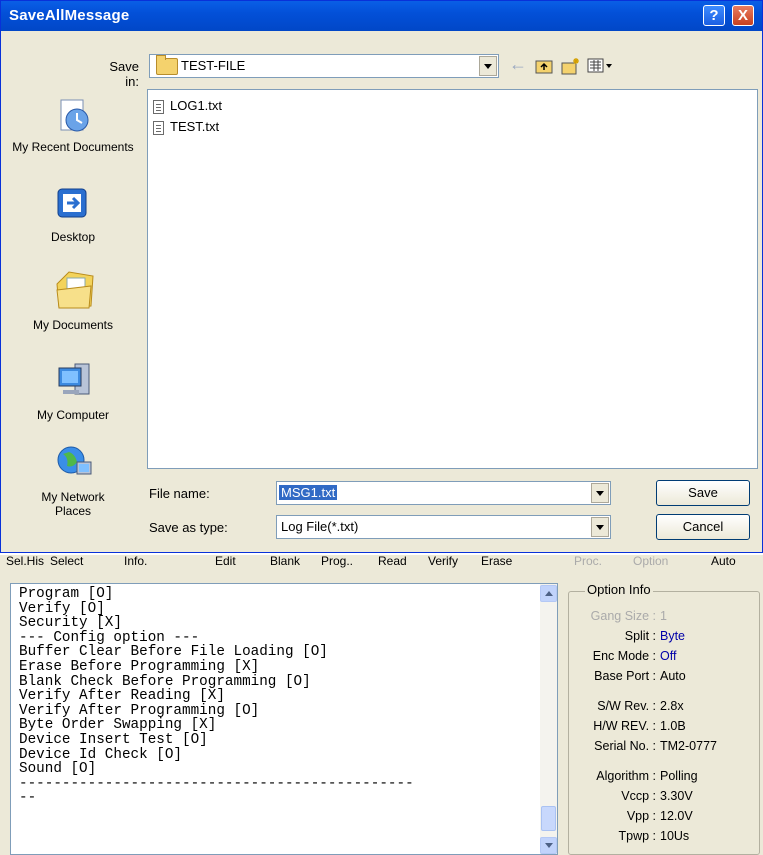 The image size is (763, 855). I want to click on menu-edit: Edit, so click(225, 561).